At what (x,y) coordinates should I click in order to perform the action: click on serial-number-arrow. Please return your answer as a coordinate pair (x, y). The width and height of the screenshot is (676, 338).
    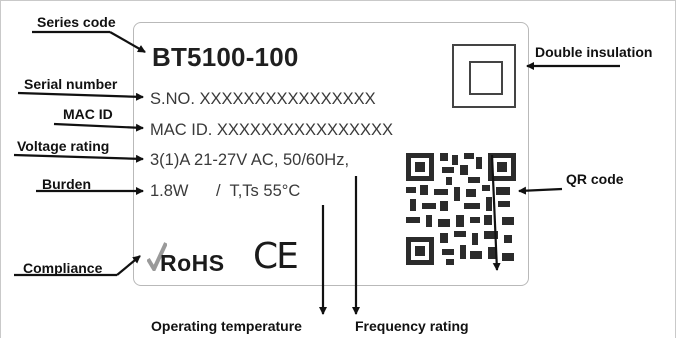
    Looking at the image, I should click on (80, 96).